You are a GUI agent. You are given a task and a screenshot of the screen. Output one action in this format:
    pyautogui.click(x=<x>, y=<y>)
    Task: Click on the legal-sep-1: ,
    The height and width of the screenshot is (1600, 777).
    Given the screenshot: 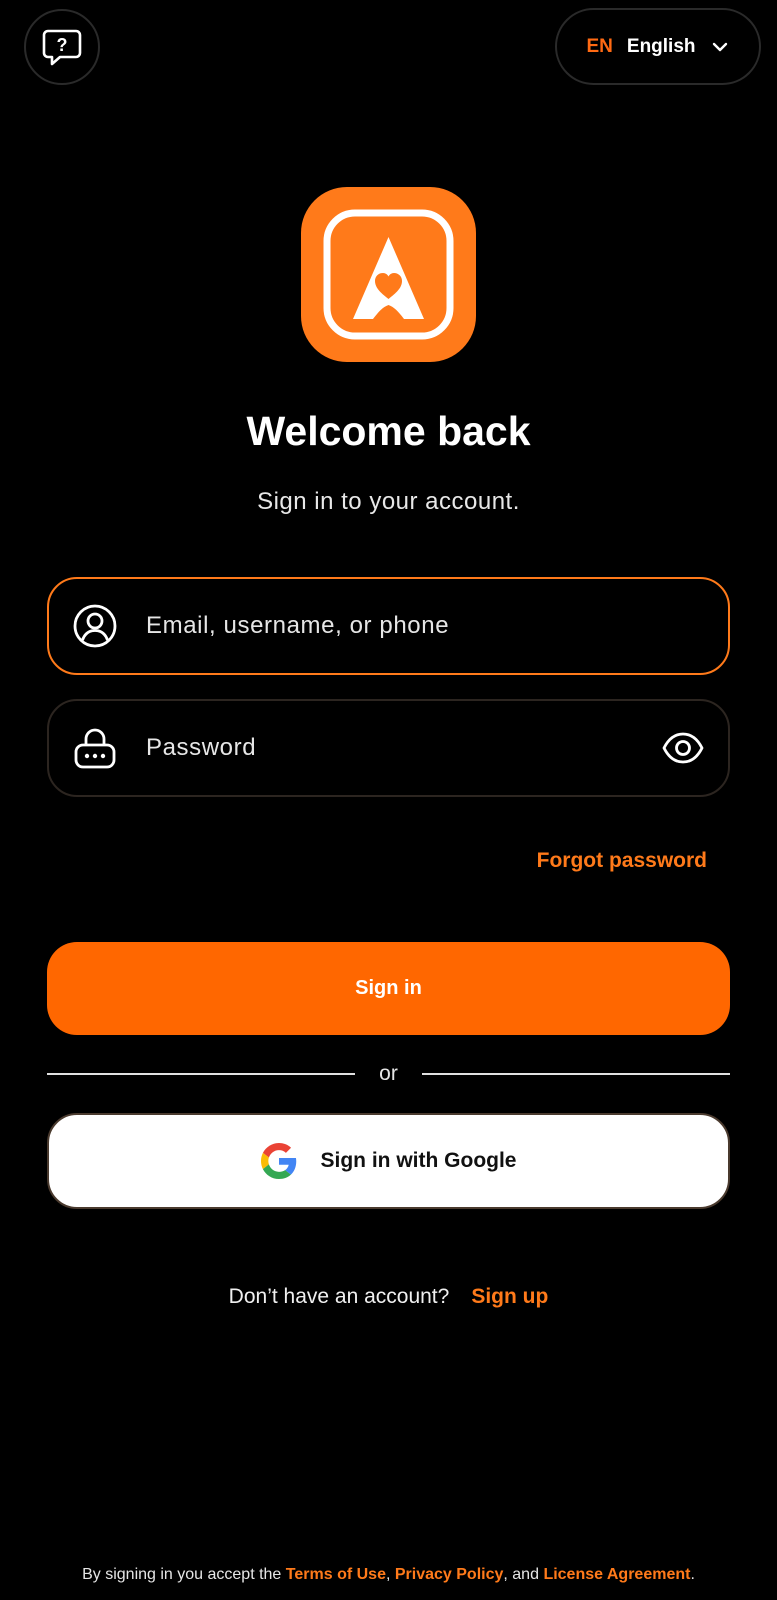 What is the action you would take?
    pyautogui.click(x=388, y=1574)
    